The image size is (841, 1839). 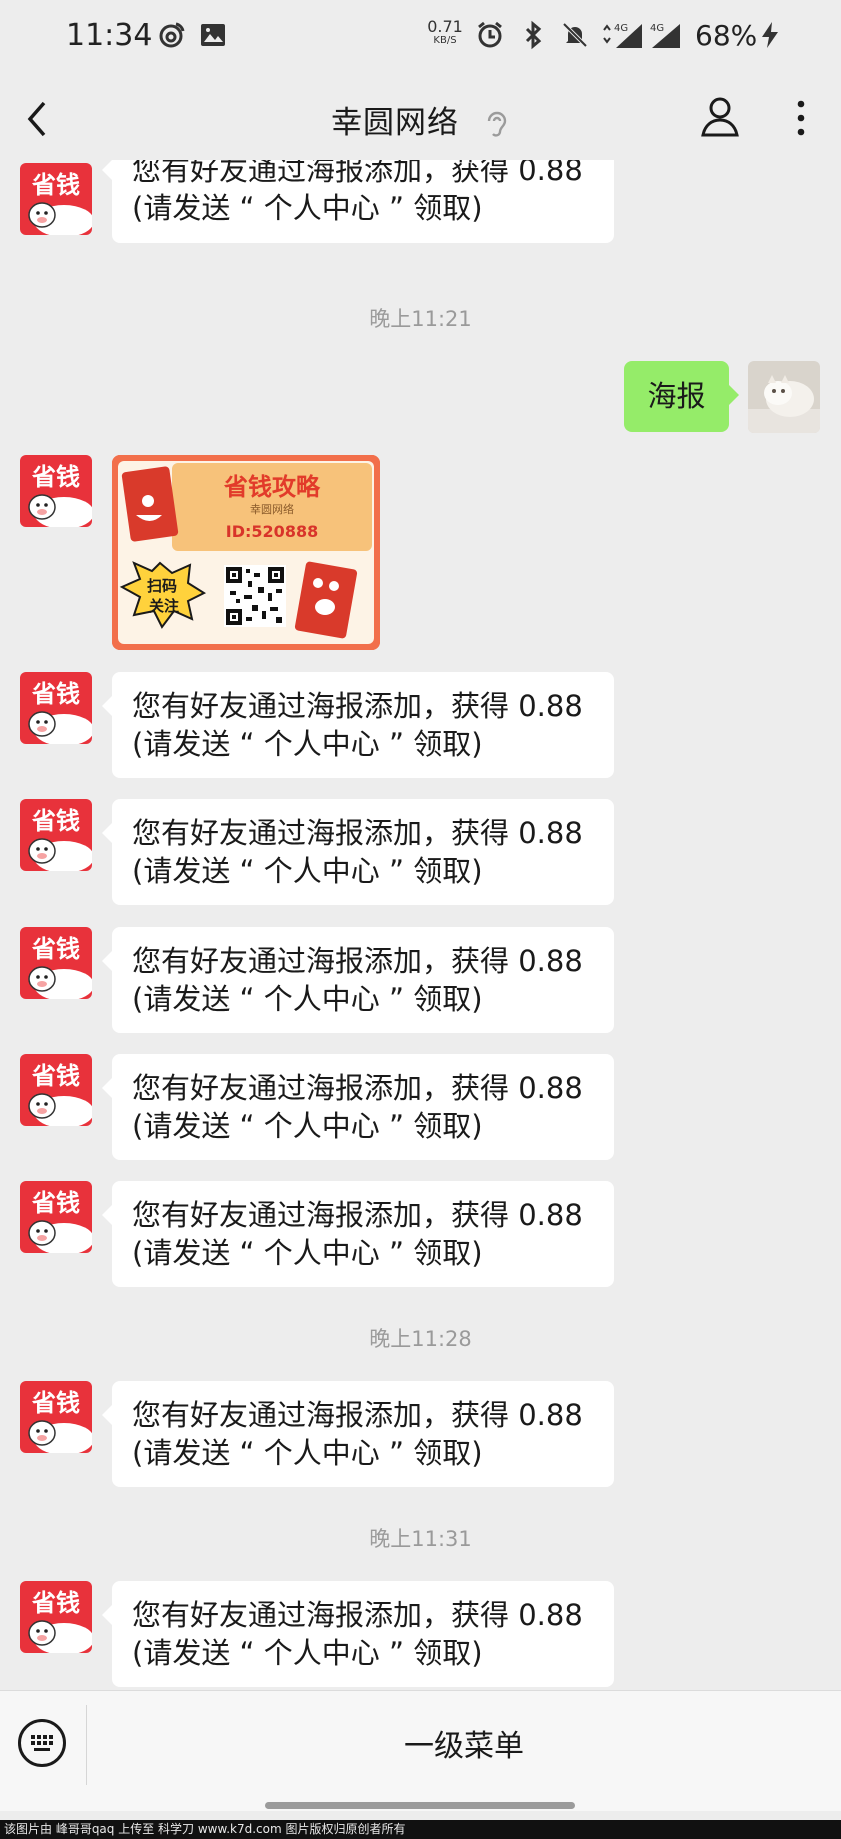 I want to click on bluetooth-icon, so click(x=533, y=35).